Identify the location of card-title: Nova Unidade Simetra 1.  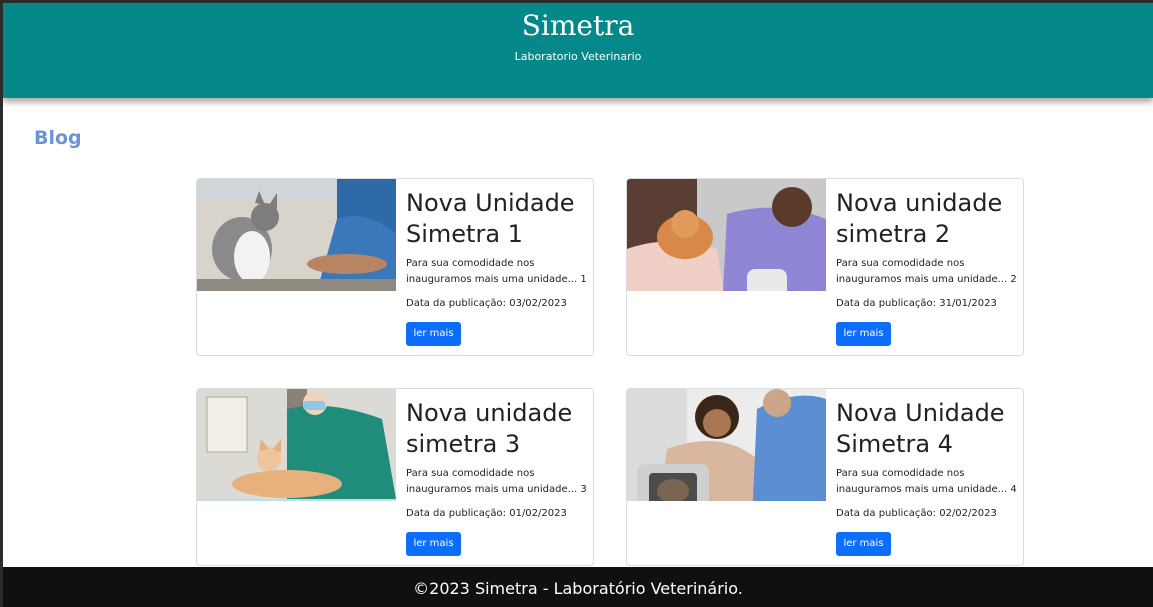
(490, 218).